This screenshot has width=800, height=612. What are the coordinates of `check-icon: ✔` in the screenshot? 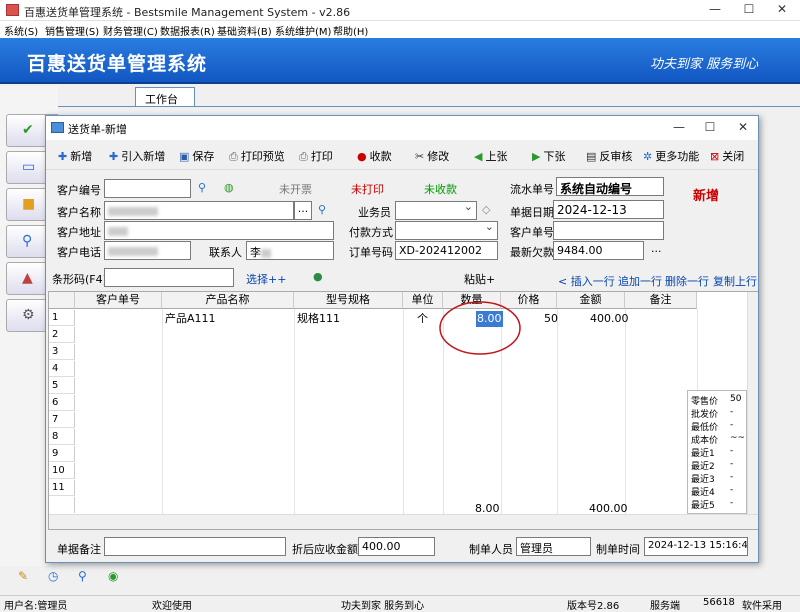 It's located at (28, 130).